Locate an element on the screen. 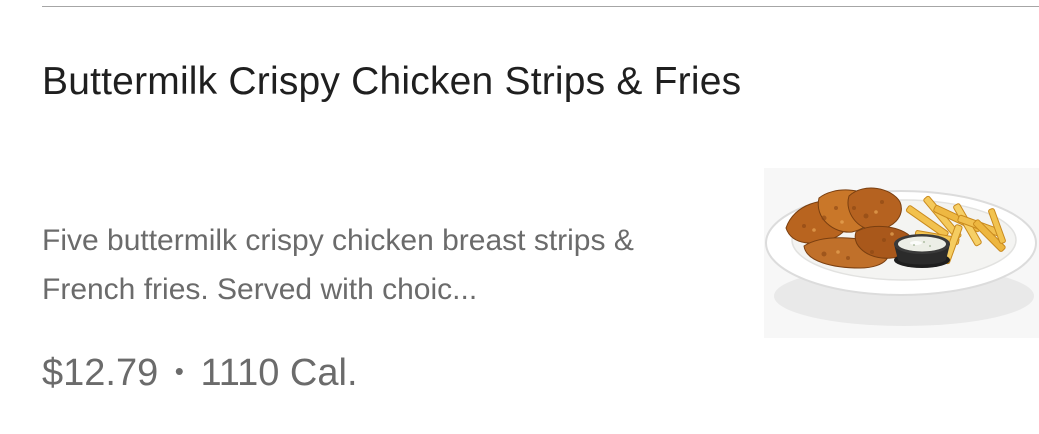  item-image is located at coordinates (901, 253).